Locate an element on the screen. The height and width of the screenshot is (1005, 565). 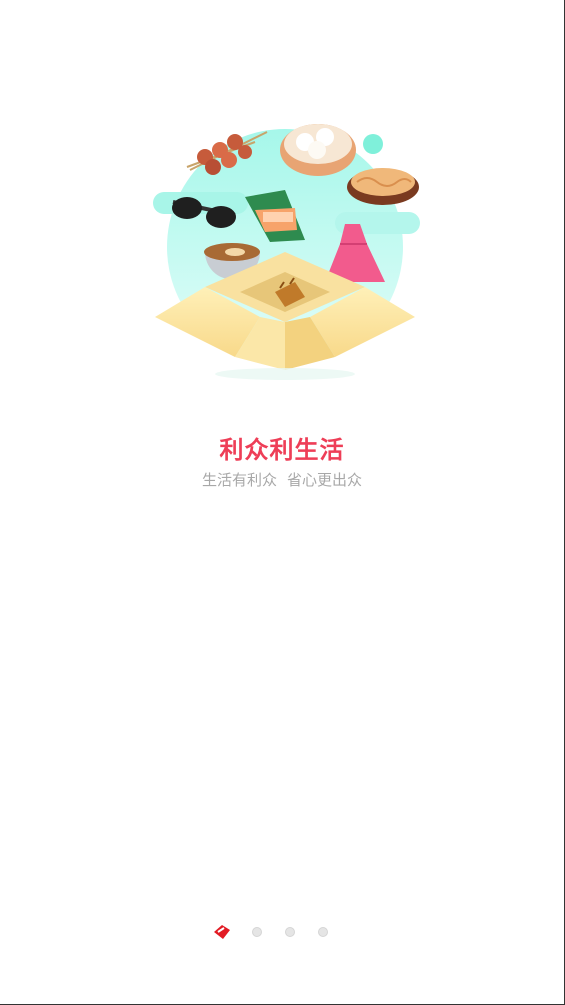
active-page-ribbon-icon is located at coordinates (222, 932).